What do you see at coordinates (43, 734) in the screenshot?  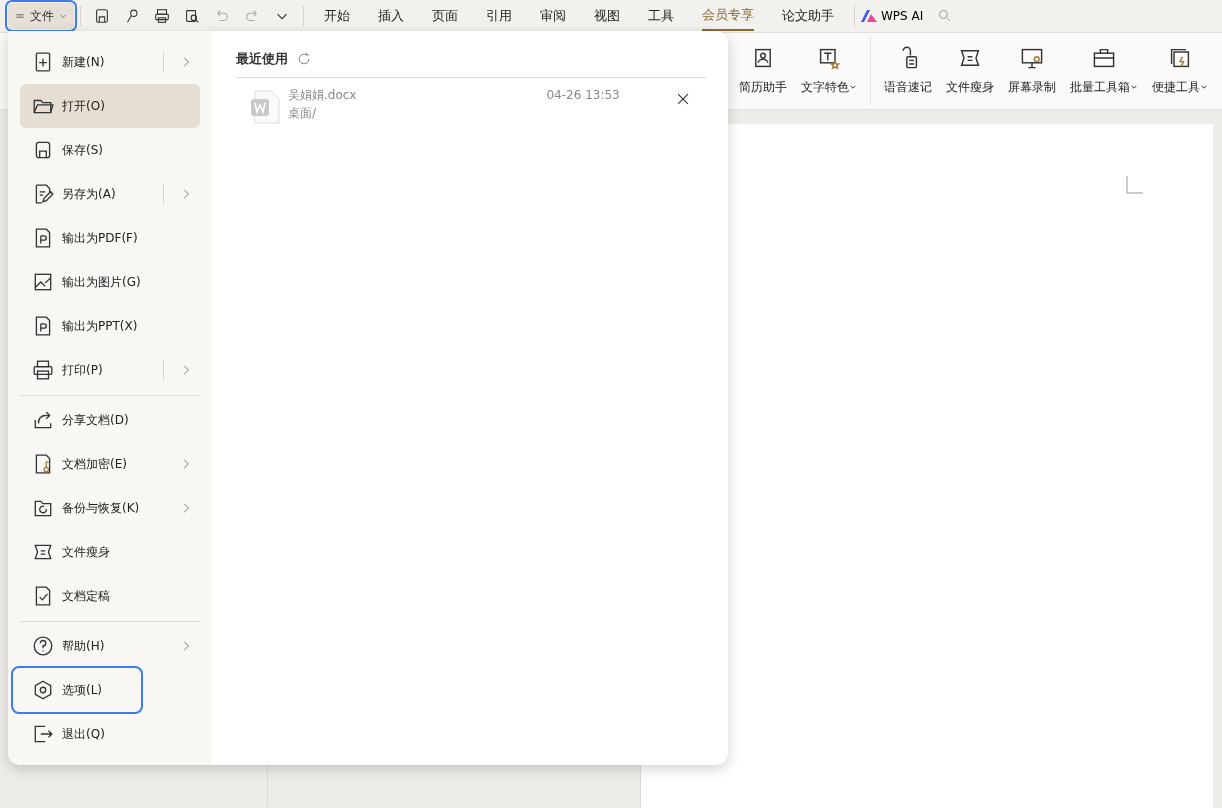 I see `exit-icon` at bounding box center [43, 734].